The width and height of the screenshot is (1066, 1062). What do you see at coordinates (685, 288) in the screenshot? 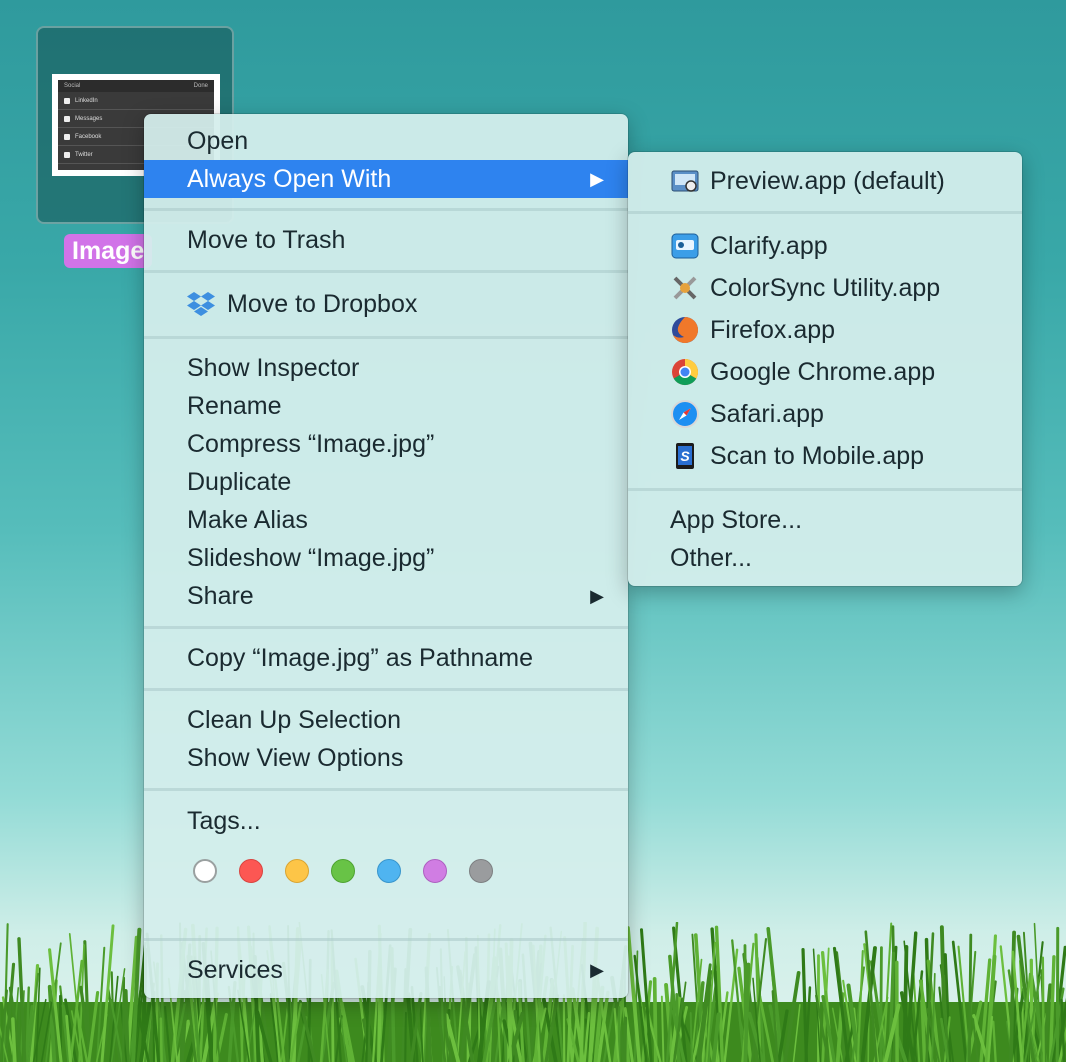
I see `colorsync-icon` at bounding box center [685, 288].